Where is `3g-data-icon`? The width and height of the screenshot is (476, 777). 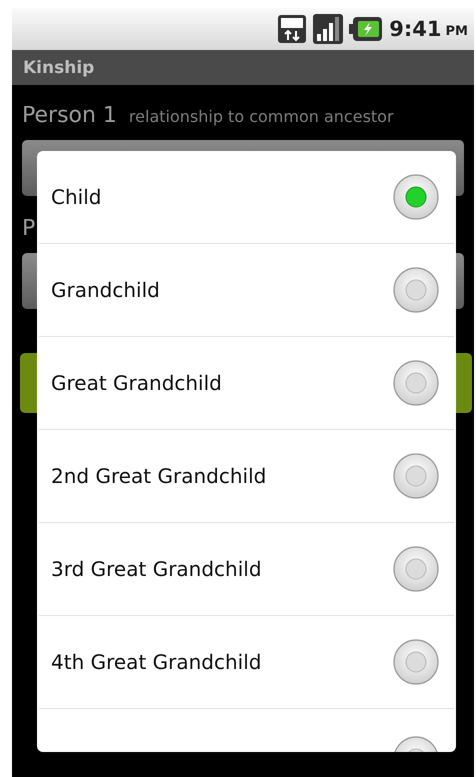
3g-data-icon is located at coordinates (292, 29).